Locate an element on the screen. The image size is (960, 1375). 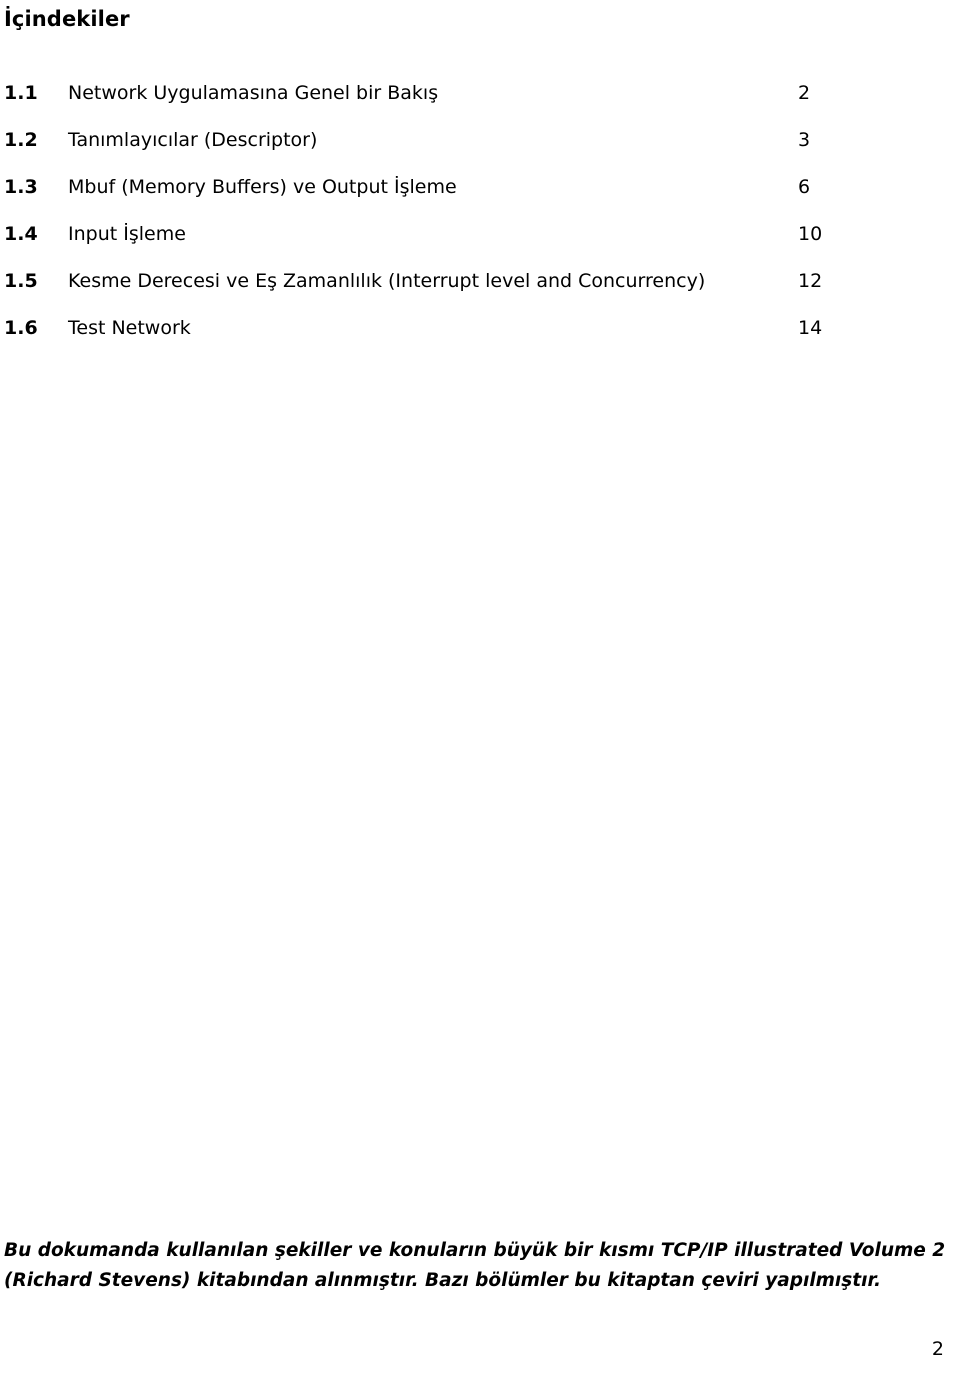
toc-entry-page: 2 is located at coordinates (804, 93).